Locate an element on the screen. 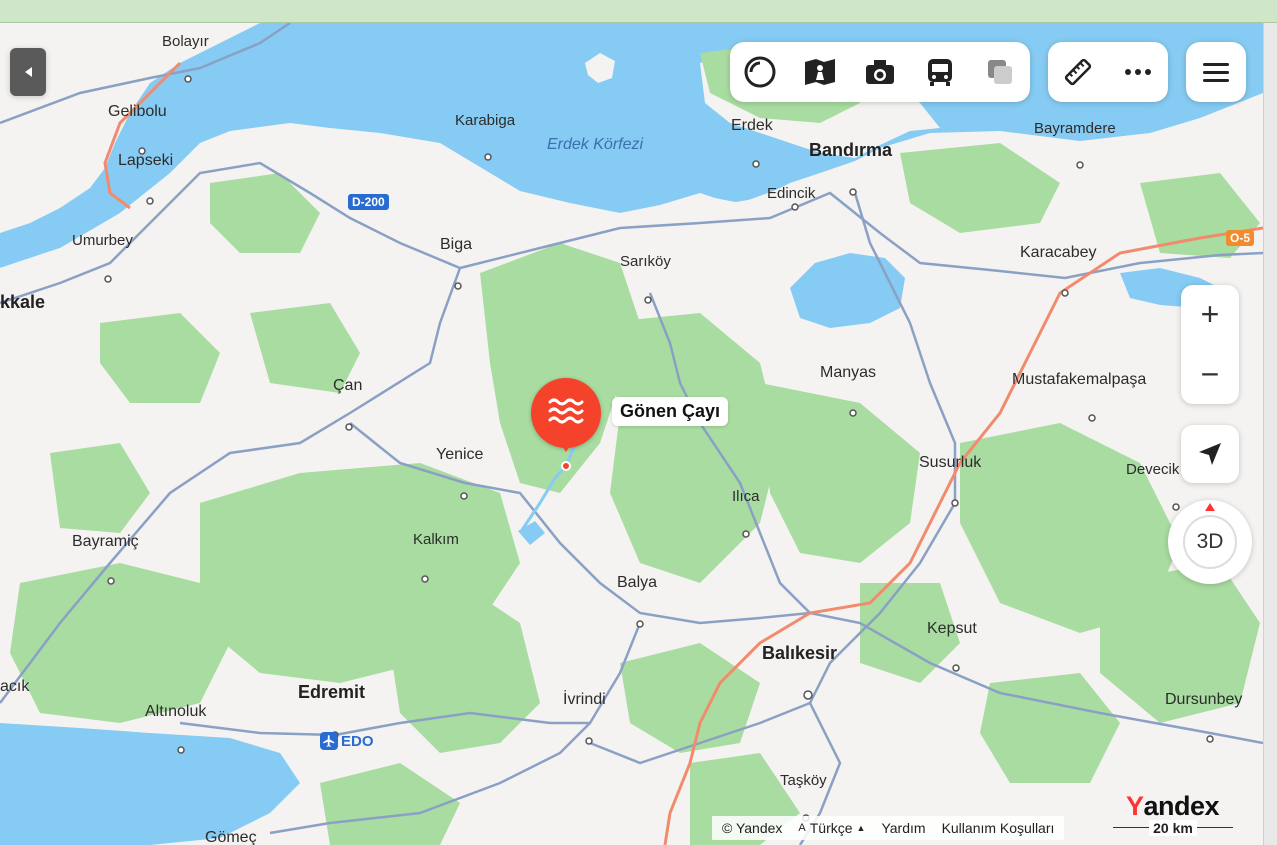 The width and height of the screenshot is (1277, 845). navigation-arrow-icon is located at coordinates (1210, 454).